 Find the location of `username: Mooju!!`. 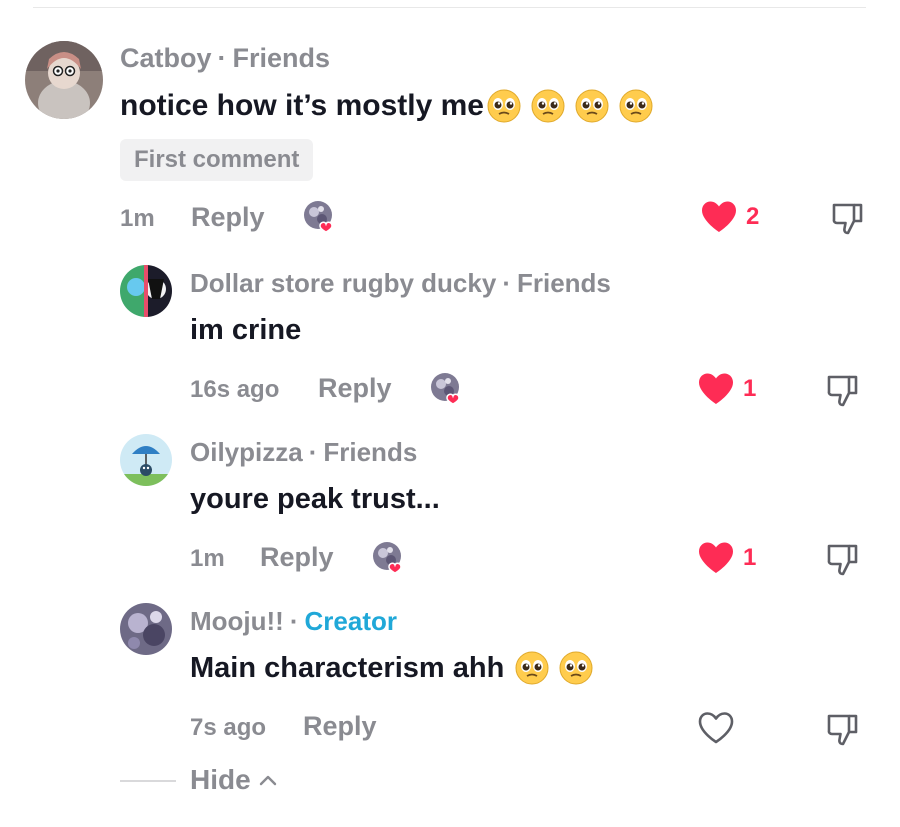

username: Mooju!! is located at coordinates (237, 621).